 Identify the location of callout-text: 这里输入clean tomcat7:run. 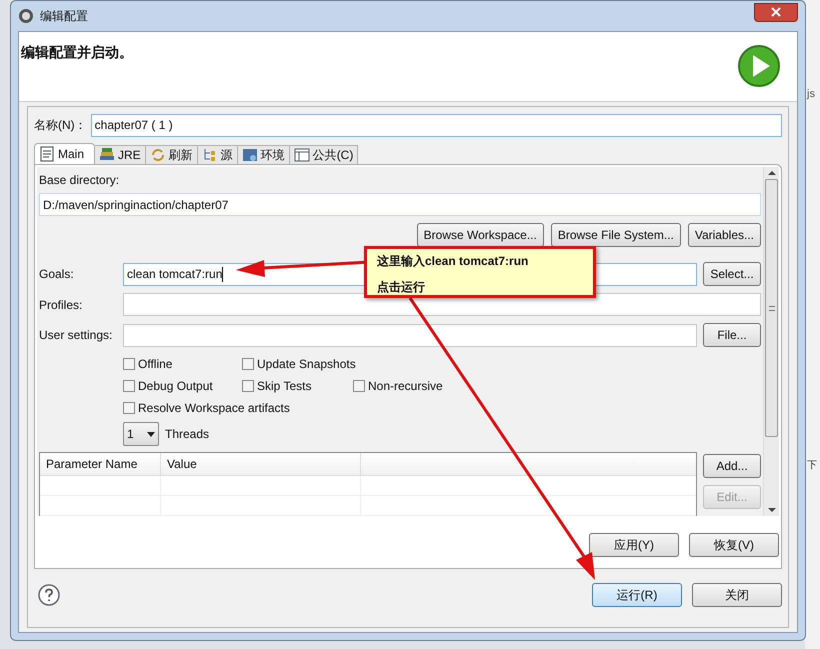
(453, 261).